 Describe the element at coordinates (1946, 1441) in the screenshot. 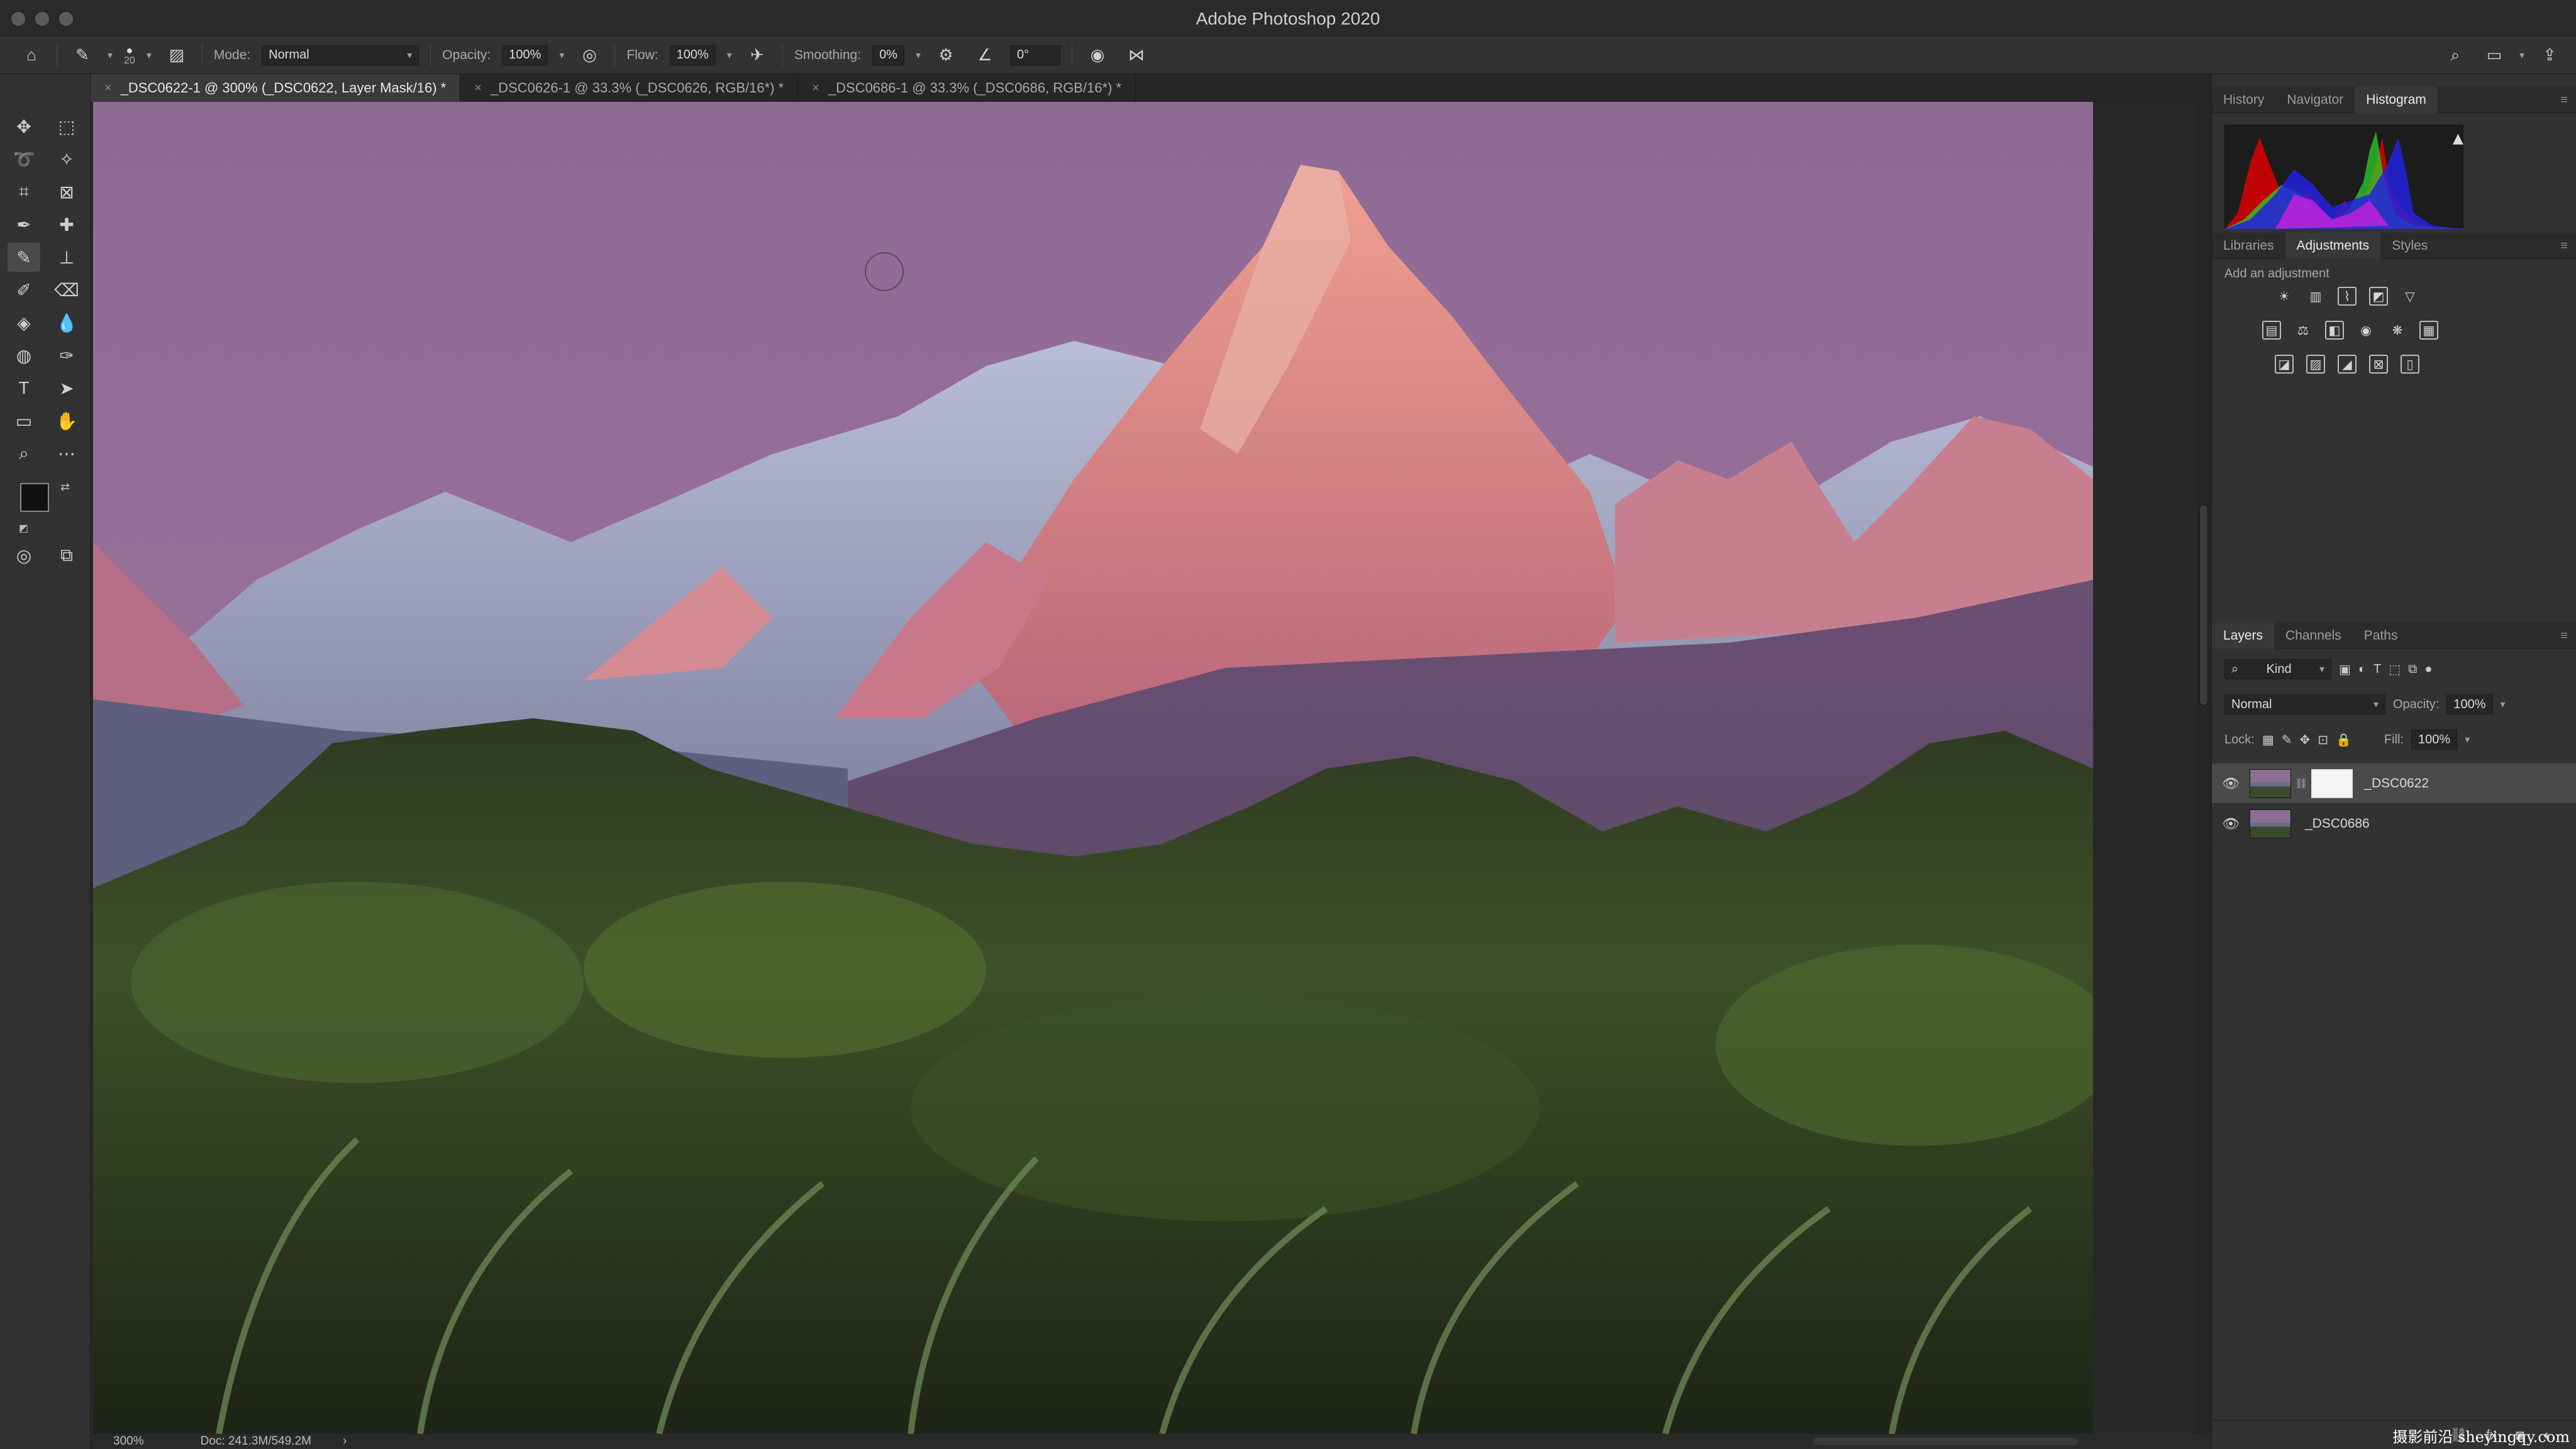

I see `horizontal-scrollbar` at that location.